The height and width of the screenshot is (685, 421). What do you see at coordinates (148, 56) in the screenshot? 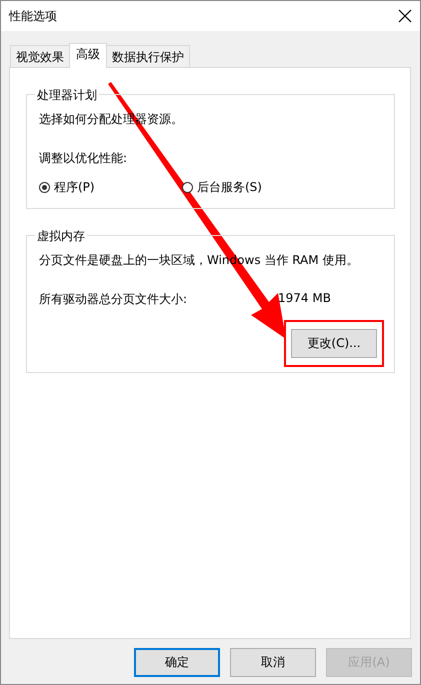
I see `tab: 数据执行保护` at bounding box center [148, 56].